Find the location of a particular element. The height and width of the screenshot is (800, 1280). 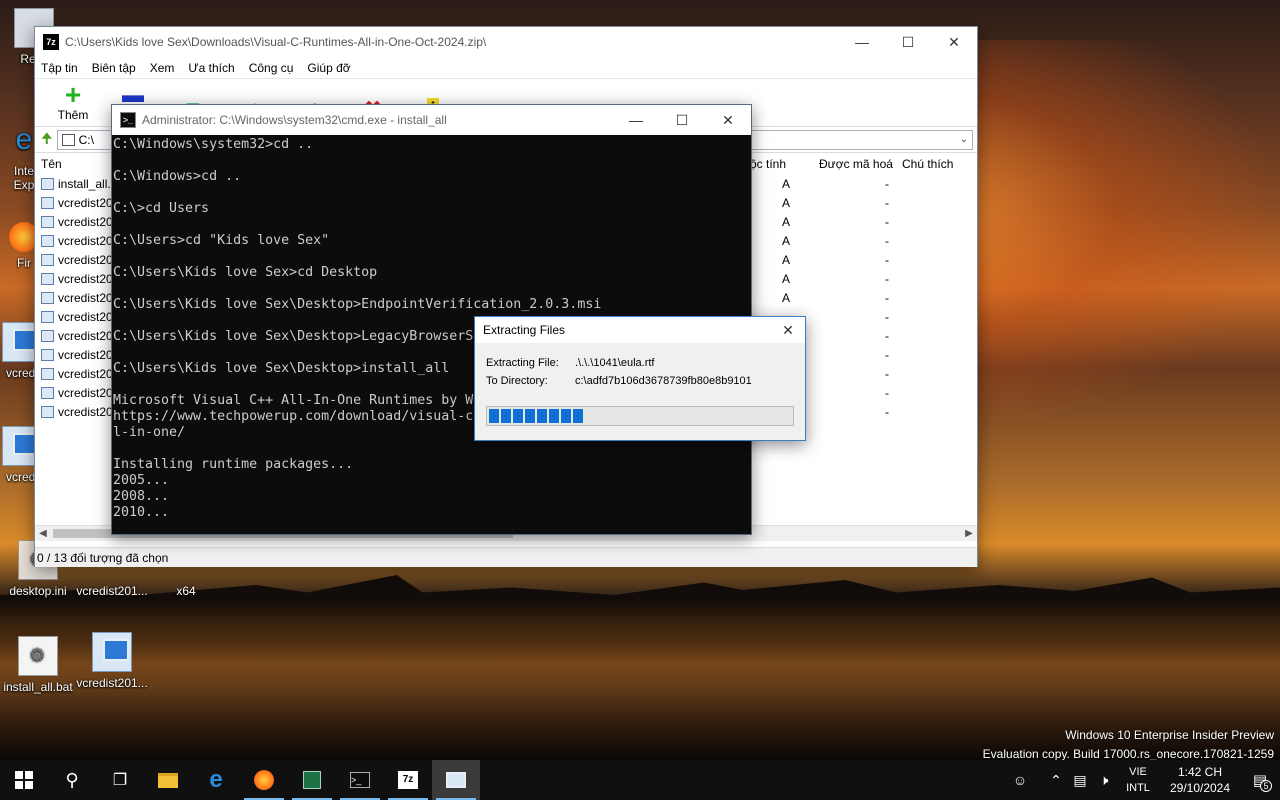

sevenzip-taskbar-button: 7z is located at coordinates (408, 780).